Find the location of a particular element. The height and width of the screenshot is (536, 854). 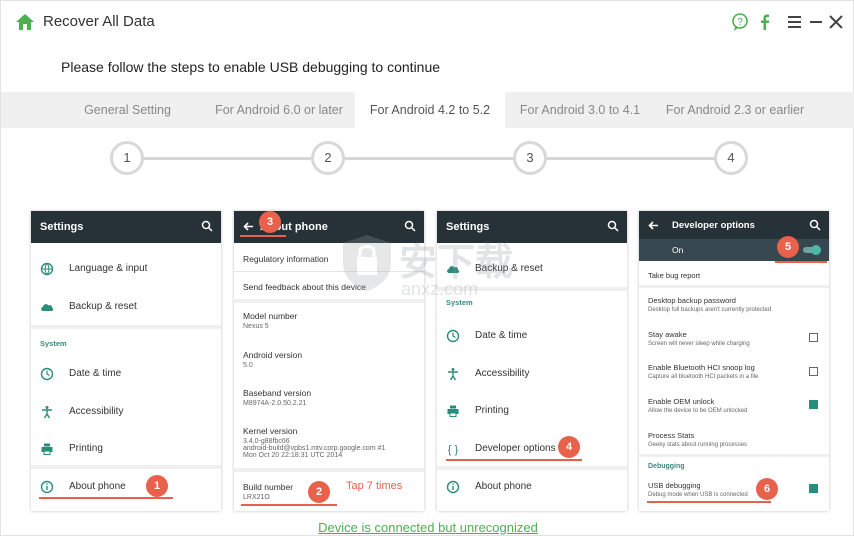

shield-lock-icon is located at coordinates (367, 263).